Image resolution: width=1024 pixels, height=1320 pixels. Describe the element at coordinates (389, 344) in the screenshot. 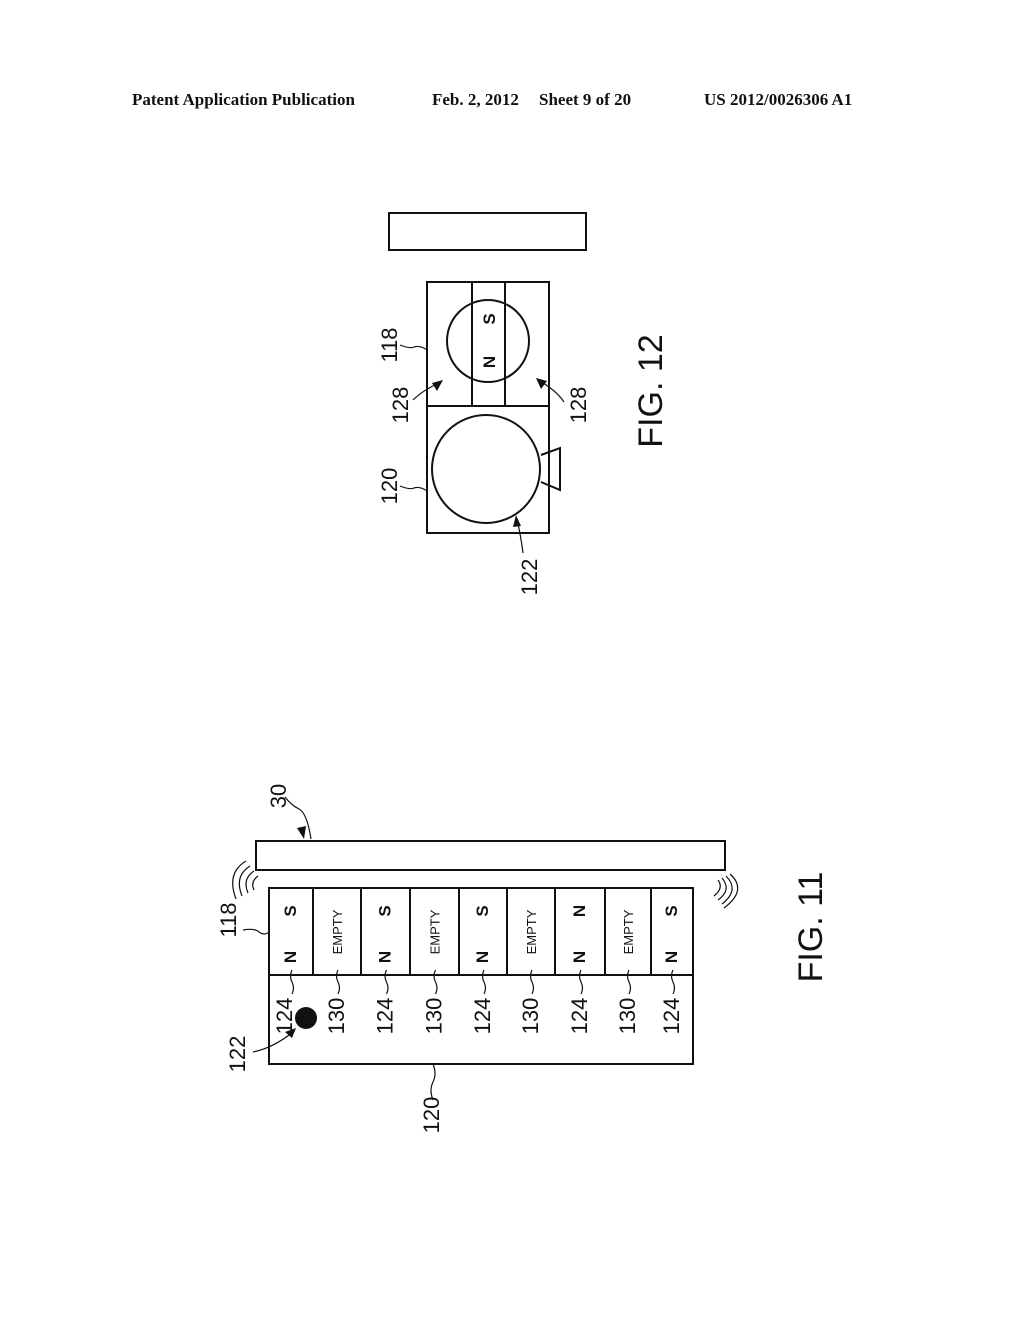

I see `fig12-ref-118: 118` at that location.